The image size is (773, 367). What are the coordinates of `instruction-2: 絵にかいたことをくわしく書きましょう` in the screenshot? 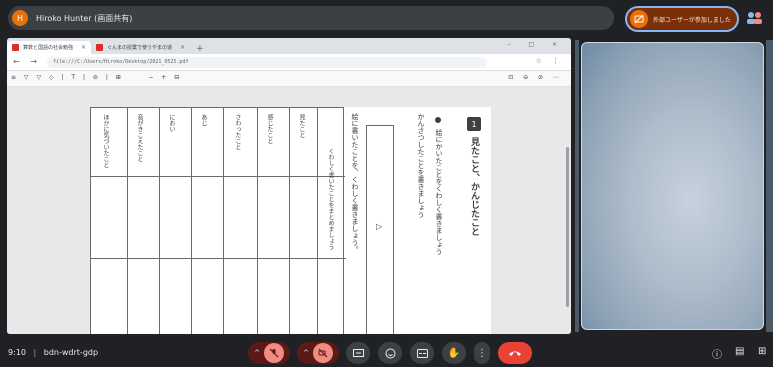 It's located at (439, 192).